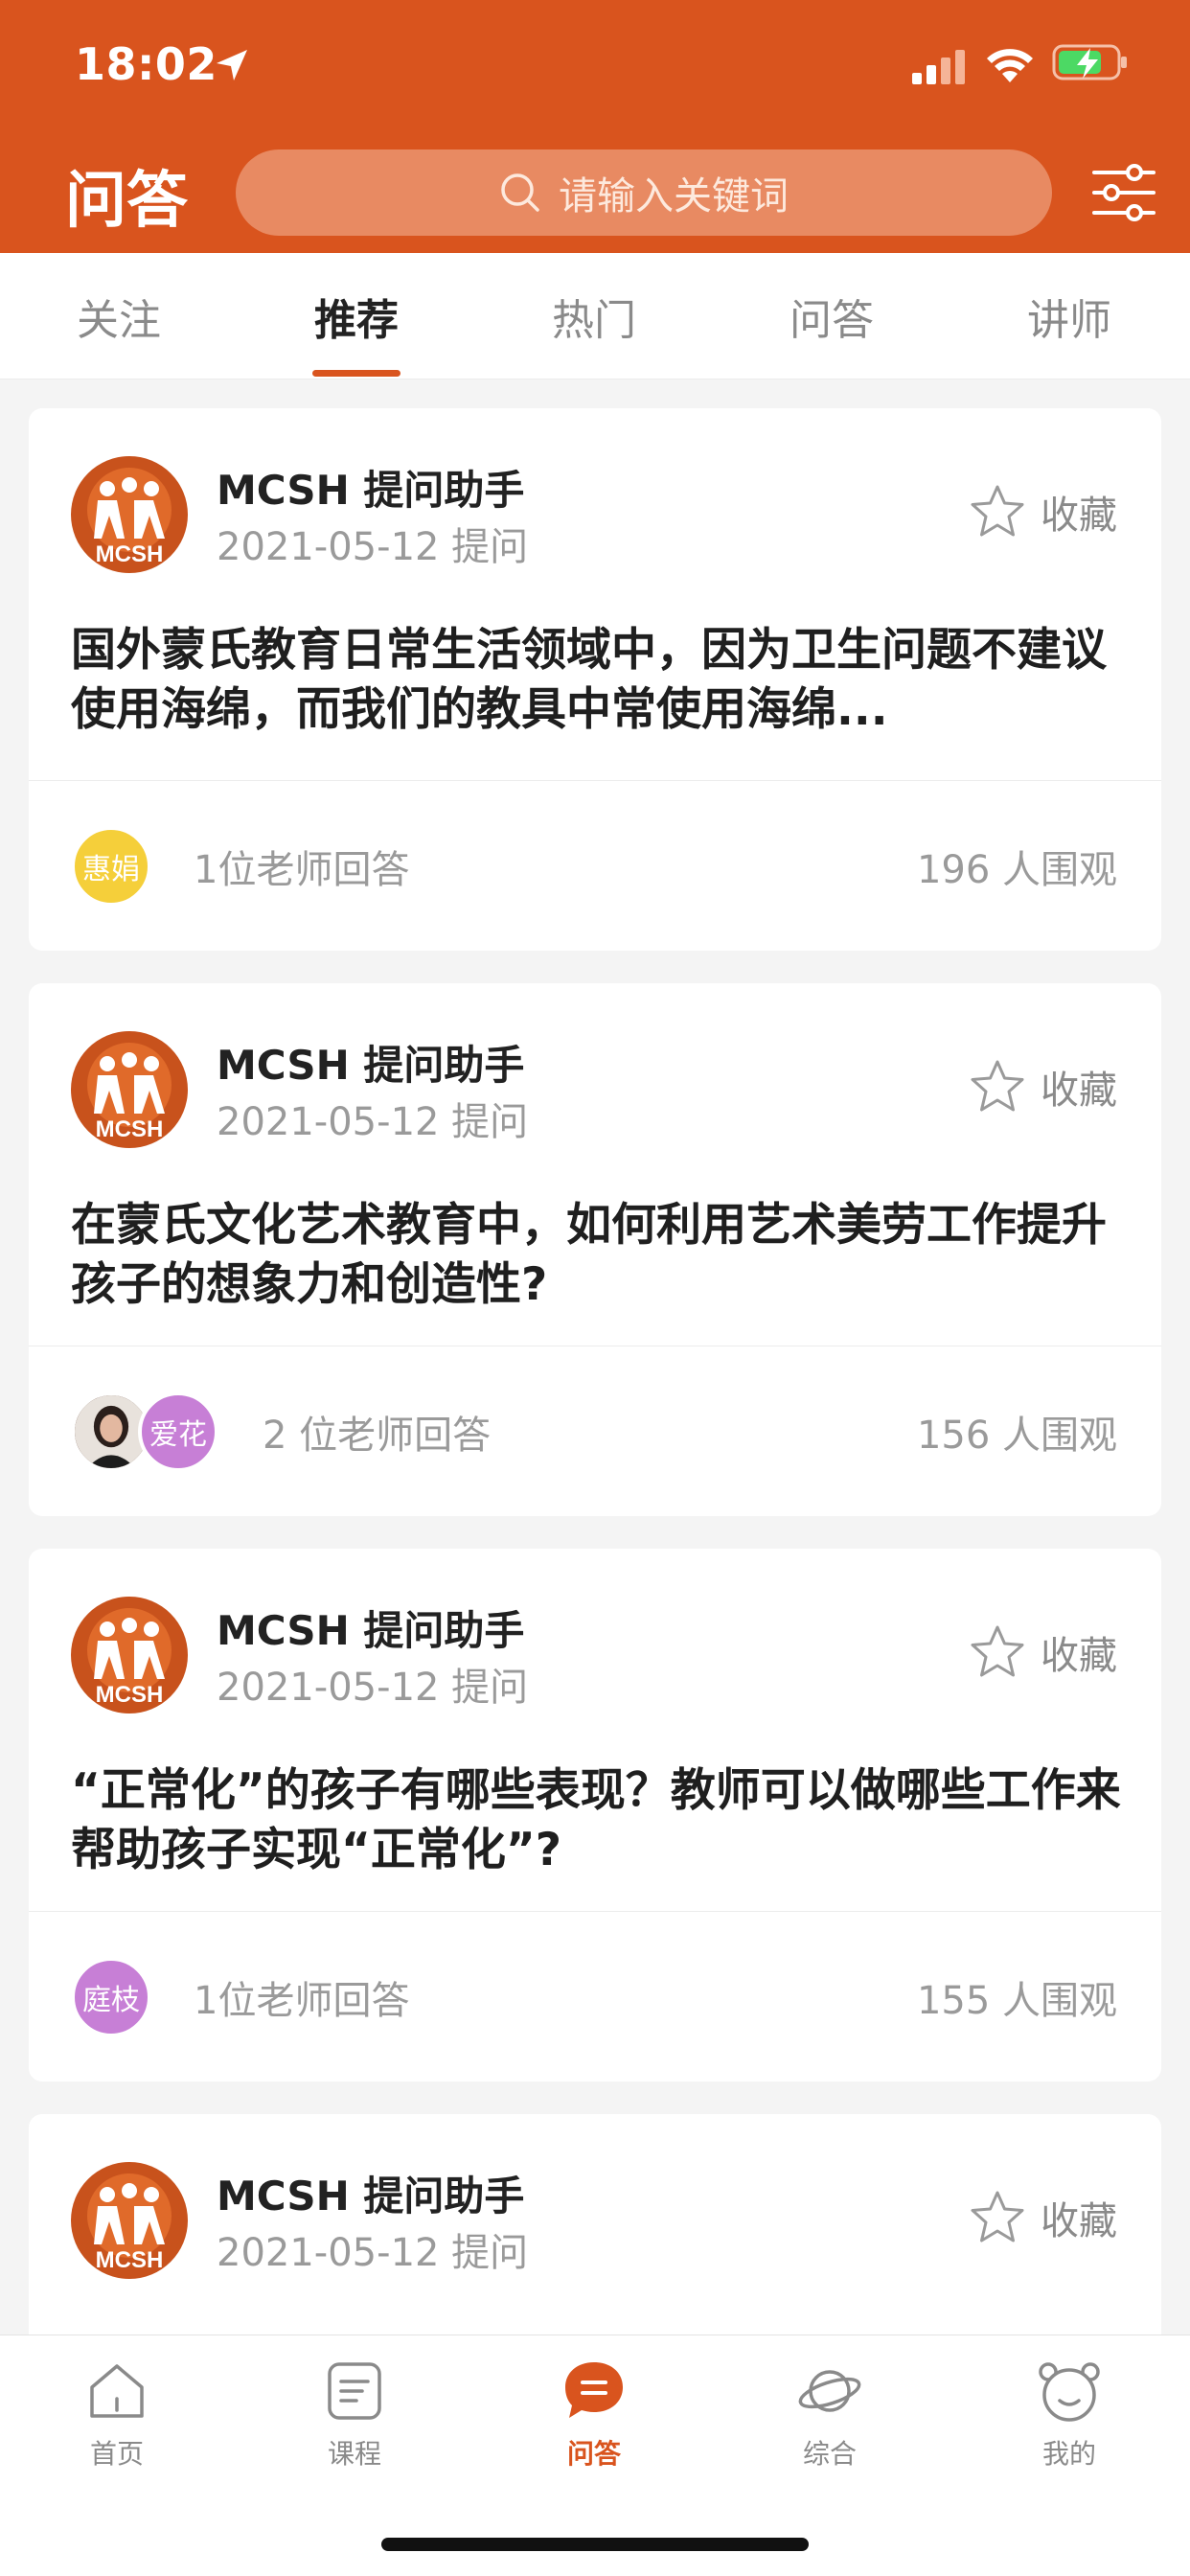 This screenshot has height=2576, width=1190. Describe the element at coordinates (1069, 2424) in the screenshot. I see `nav-profile: 我的` at that location.